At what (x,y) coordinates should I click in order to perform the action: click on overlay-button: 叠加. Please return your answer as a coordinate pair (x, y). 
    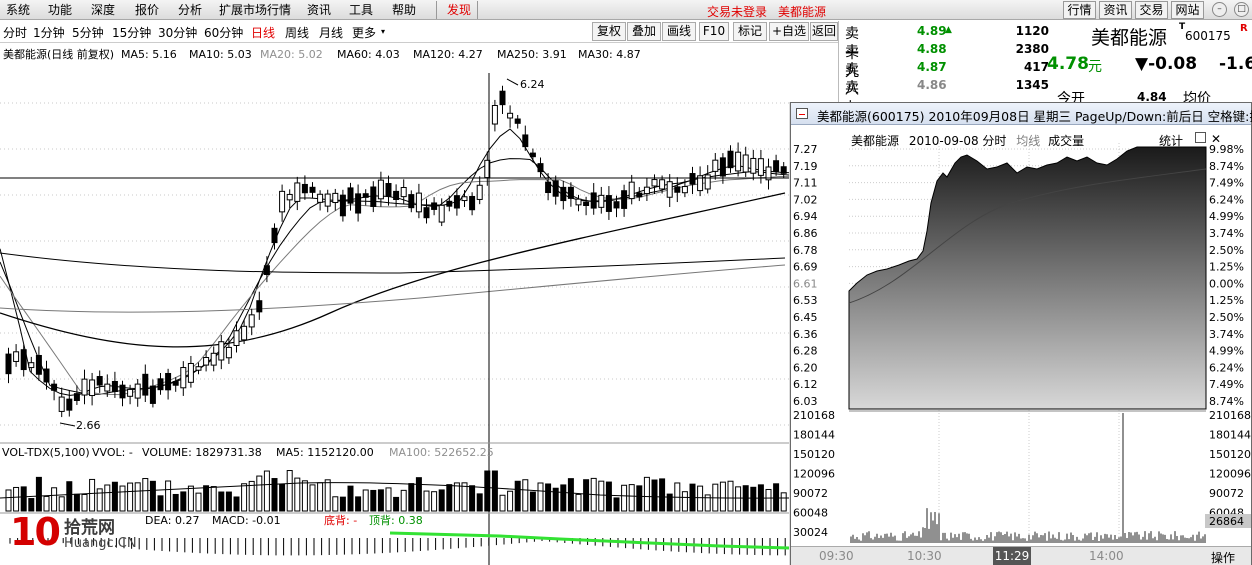
    Looking at the image, I should click on (644, 31).